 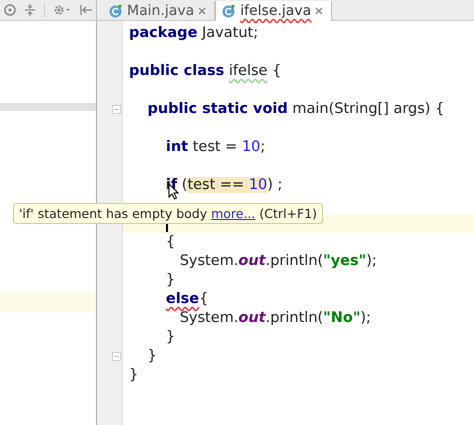 I want to click on collapse-icon, so click(x=30, y=10).